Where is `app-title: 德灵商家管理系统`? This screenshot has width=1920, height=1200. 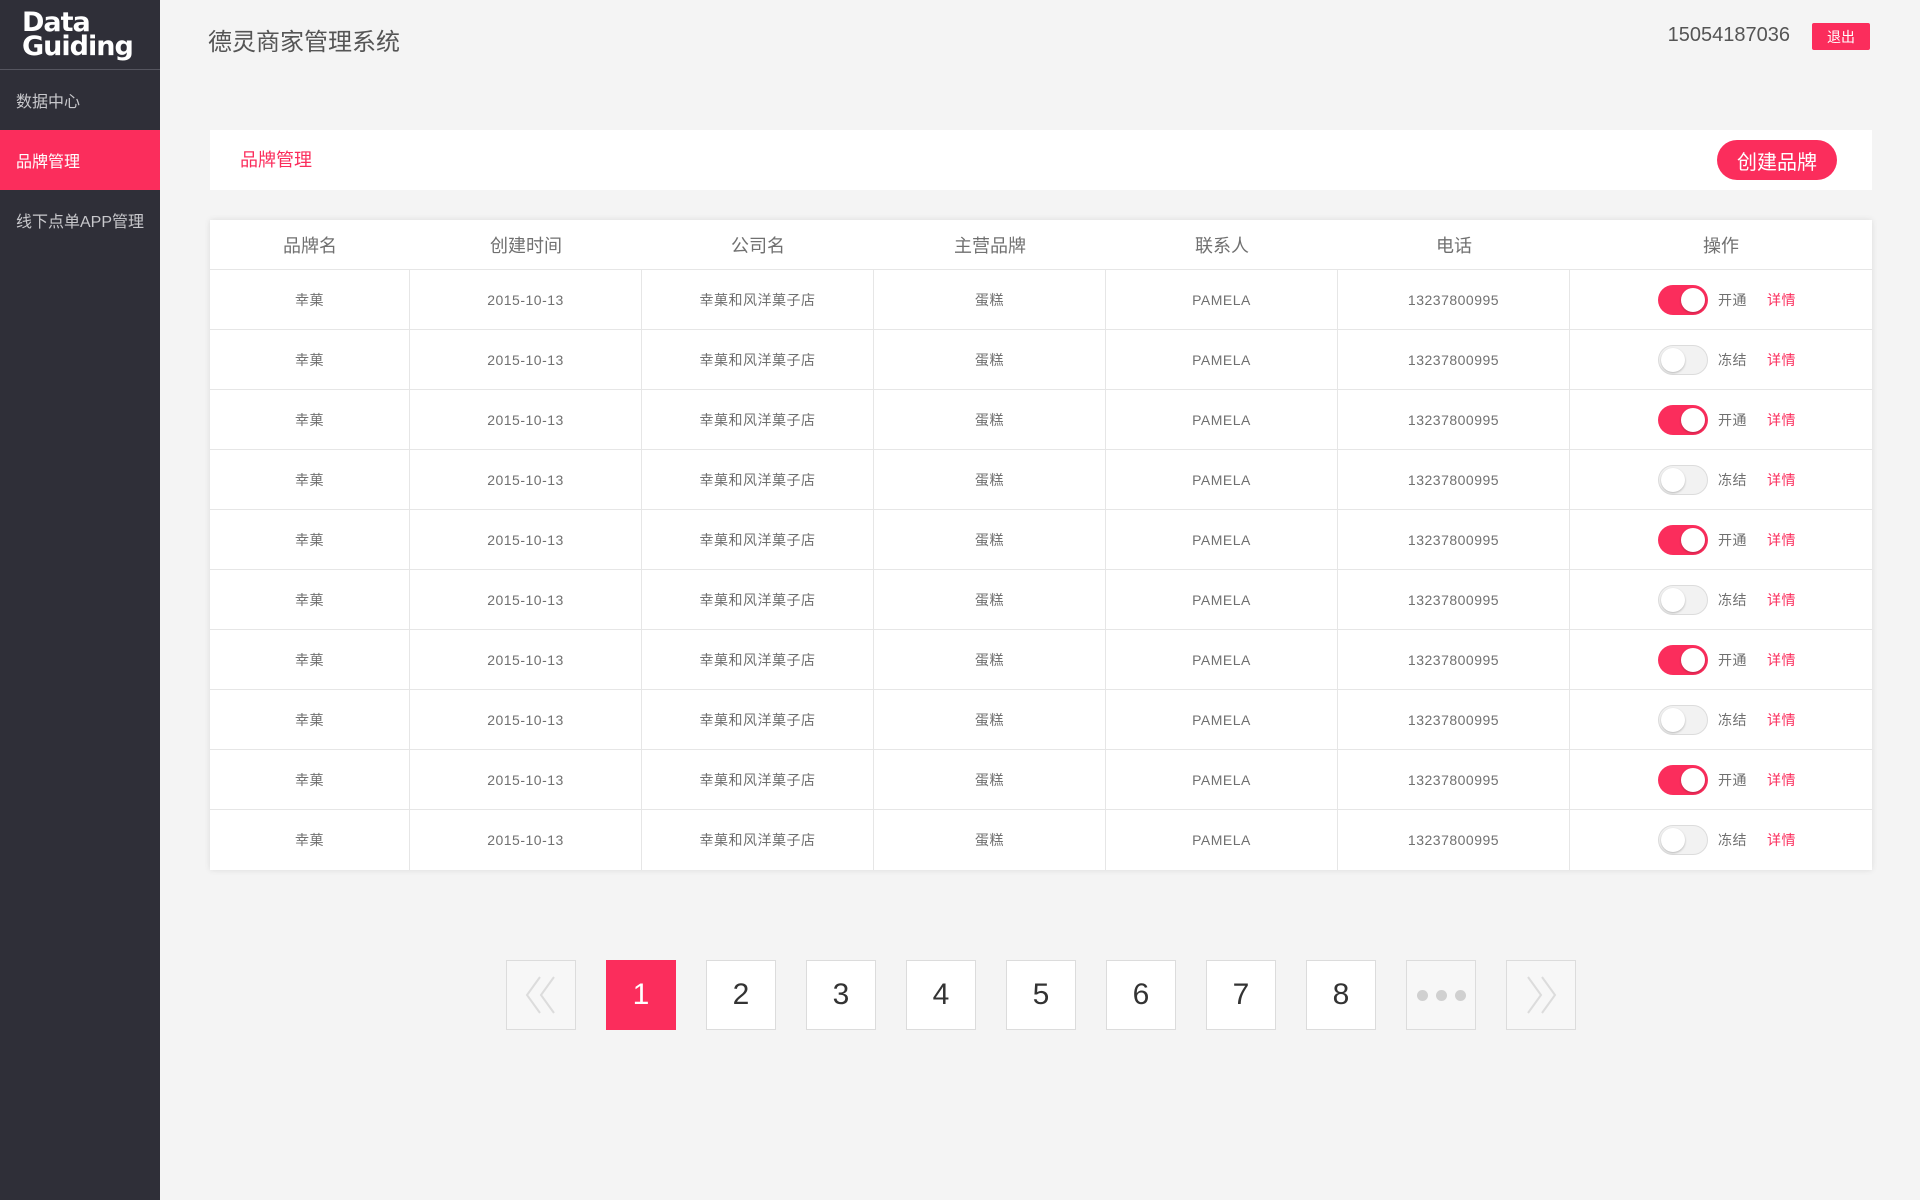
app-title: 德灵商家管理系统 is located at coordinates (304, 42).